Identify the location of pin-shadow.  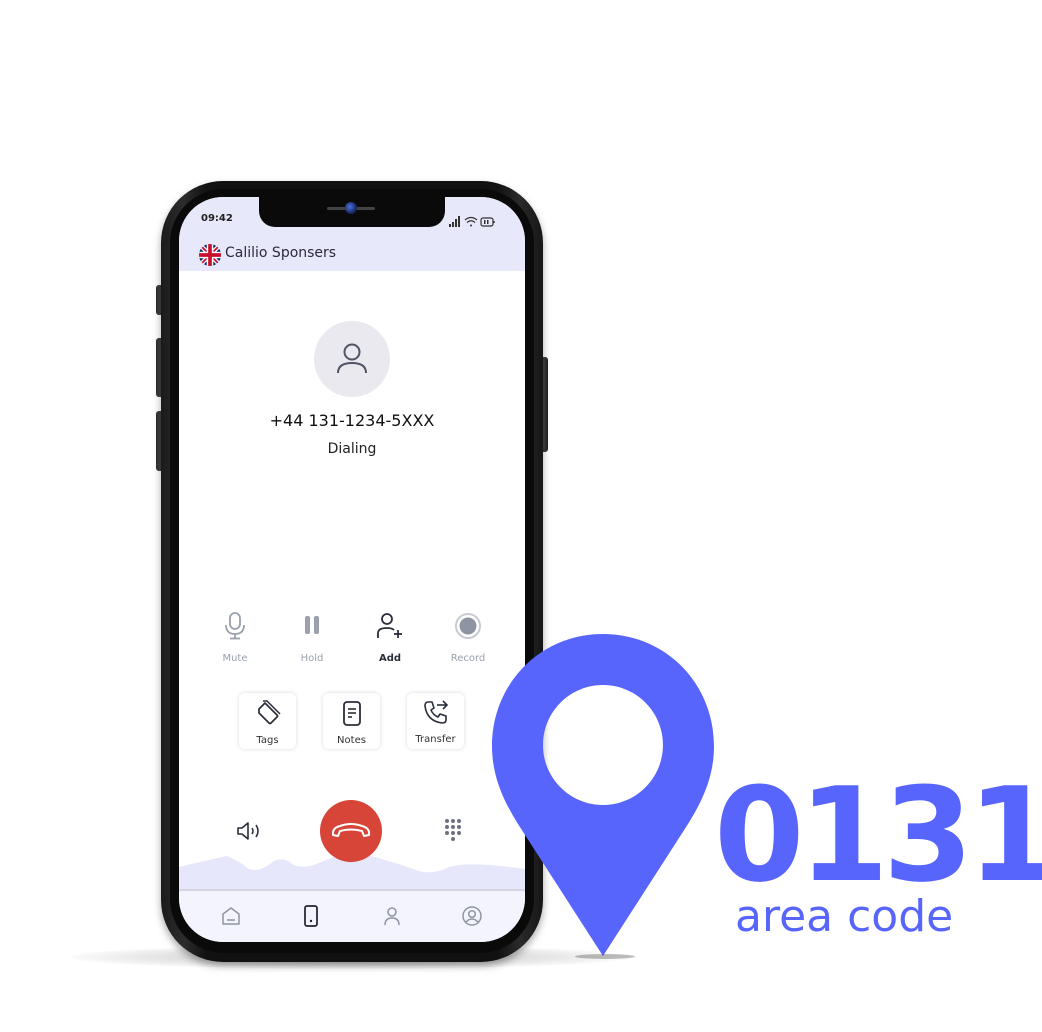
(605, 956).